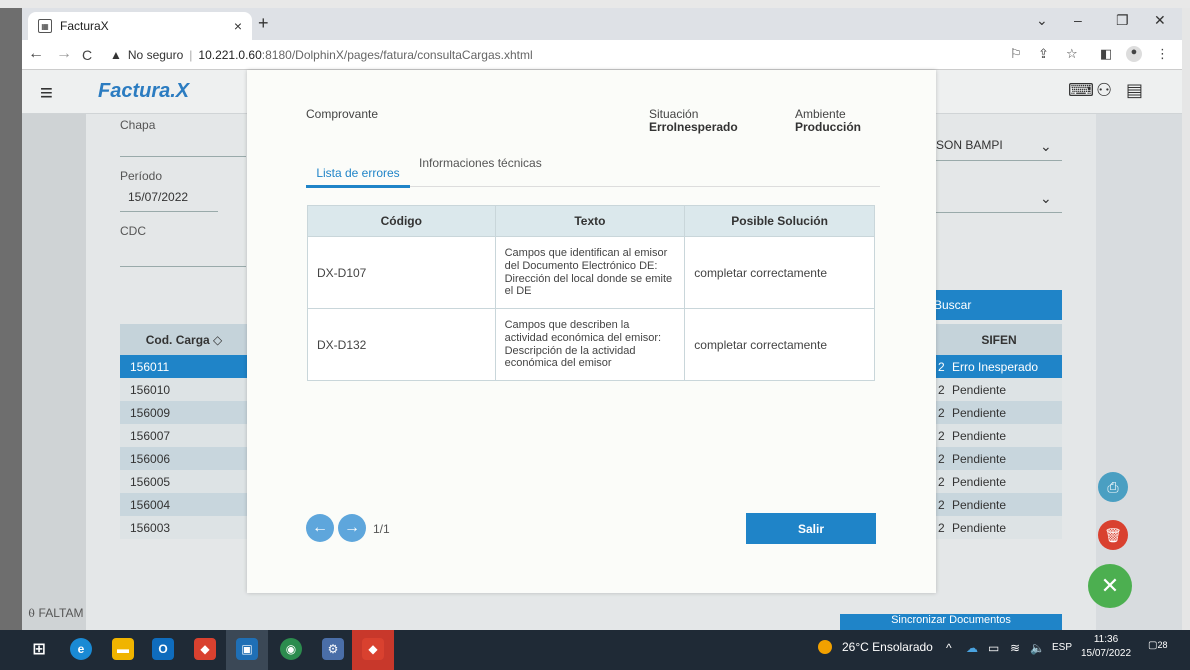 The width and height of the screenshot is (1190, 670). What do you see at coordinates (401, 344) in the screenshot?
I see `cell-codigo: DX-D132` at bounding box center [401, 344].